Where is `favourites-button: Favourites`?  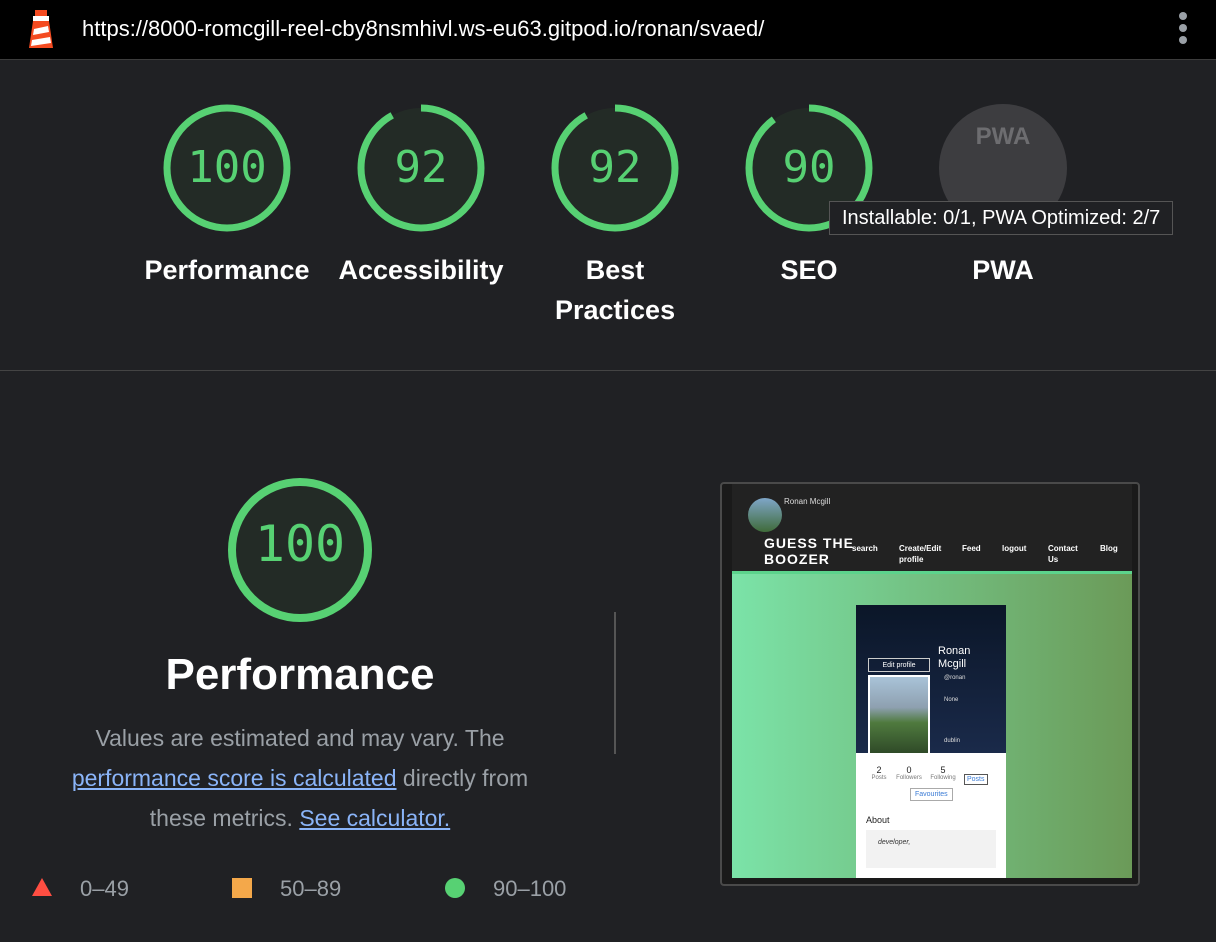 favourites-button: Favourites is located at coordinates (931, 794).